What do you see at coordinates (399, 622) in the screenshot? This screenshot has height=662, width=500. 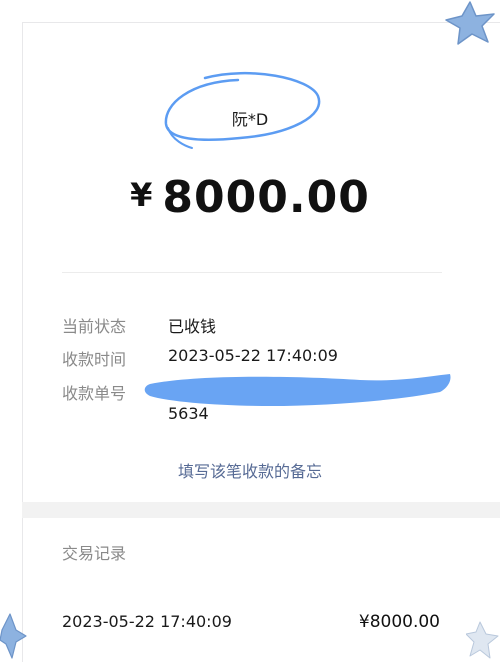 I see `record-amount: ¥8000.00` at bounding box center [399, 622].